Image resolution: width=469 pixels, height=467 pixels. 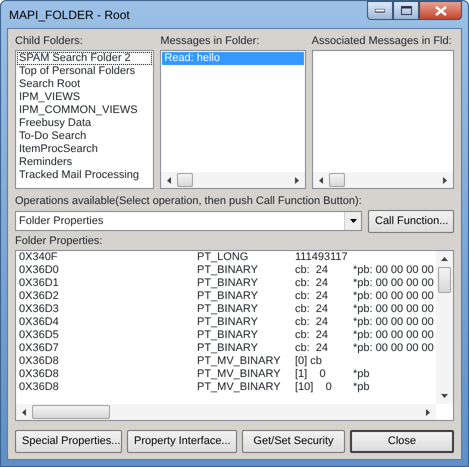 I want to click on table-cell-text: 0X36D5, so click(x=39, y=335).